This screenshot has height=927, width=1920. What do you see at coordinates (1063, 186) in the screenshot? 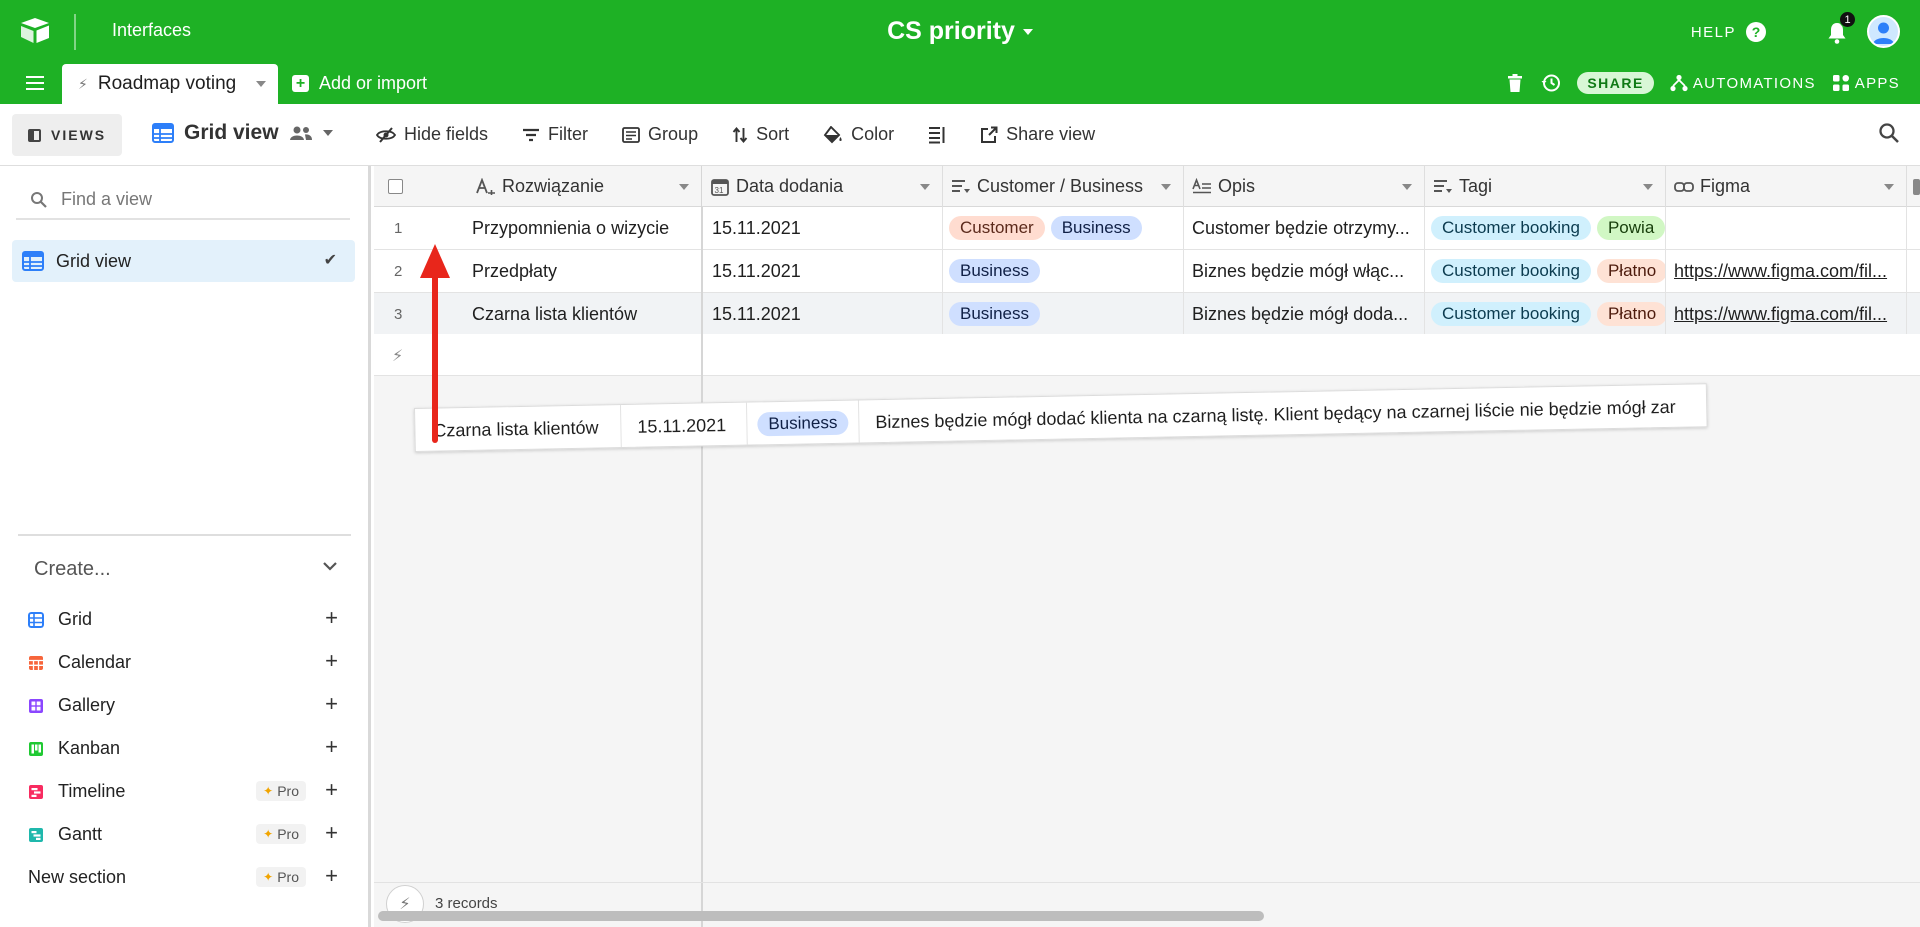
I see `column-header-customer-business: Customer / Business` at bounding box center [1063, 186].